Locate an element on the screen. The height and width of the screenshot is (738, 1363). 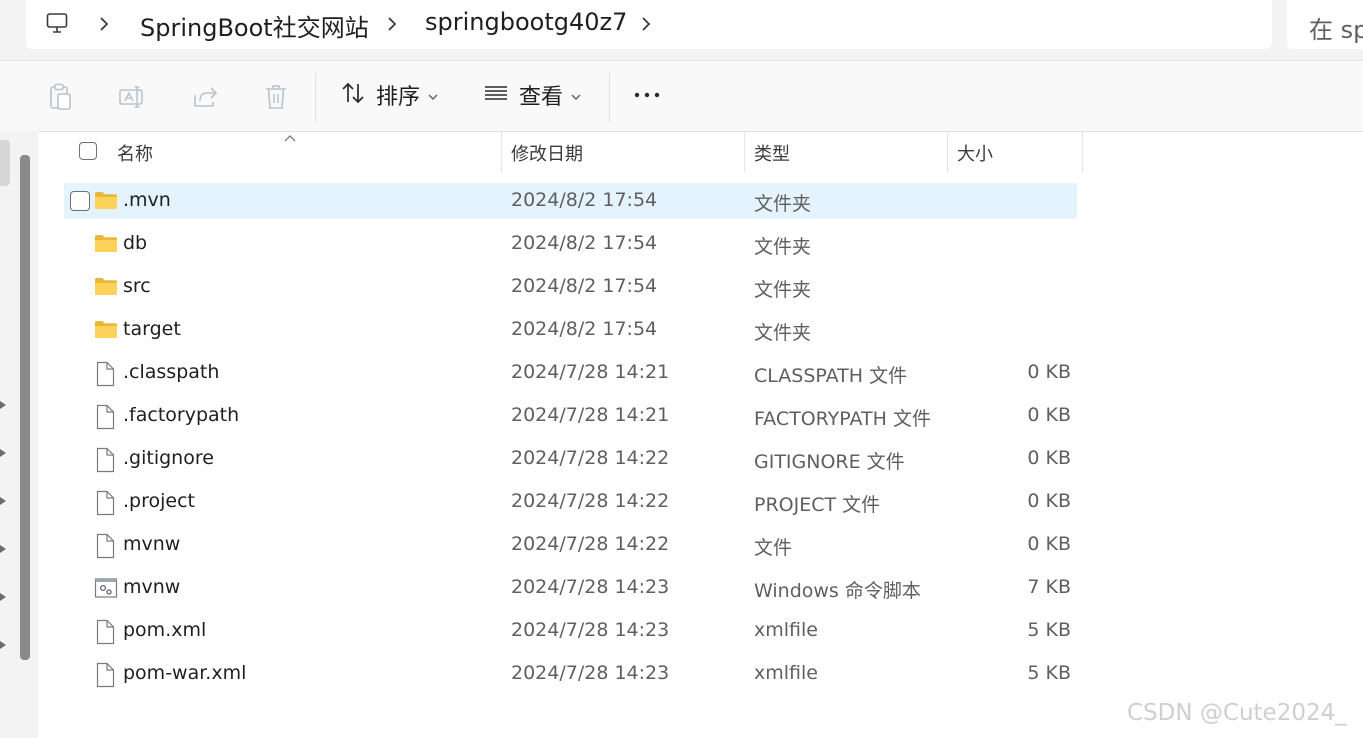
more-options-icon is located at coordinates (647, 97).